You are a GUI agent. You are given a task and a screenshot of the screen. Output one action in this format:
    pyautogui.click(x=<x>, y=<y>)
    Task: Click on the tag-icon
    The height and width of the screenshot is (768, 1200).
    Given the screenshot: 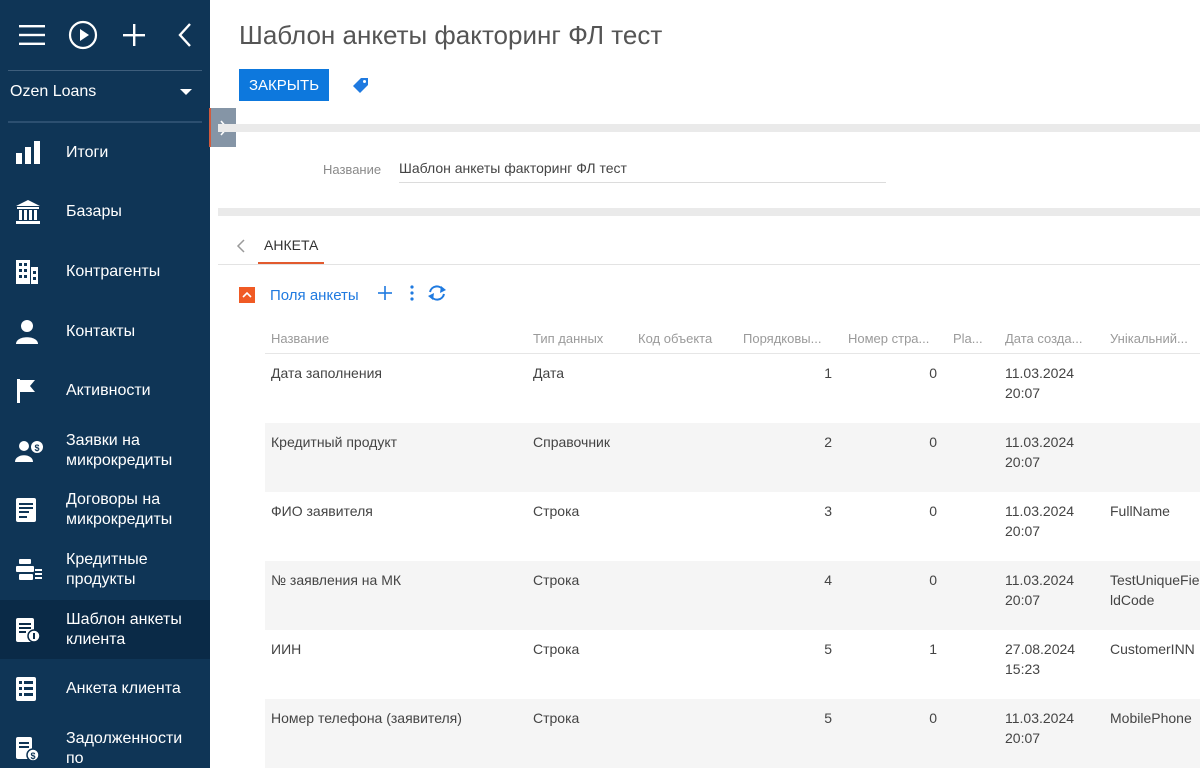 What is the action you would take?
    pyautogui.click(x=360, y=85)
    